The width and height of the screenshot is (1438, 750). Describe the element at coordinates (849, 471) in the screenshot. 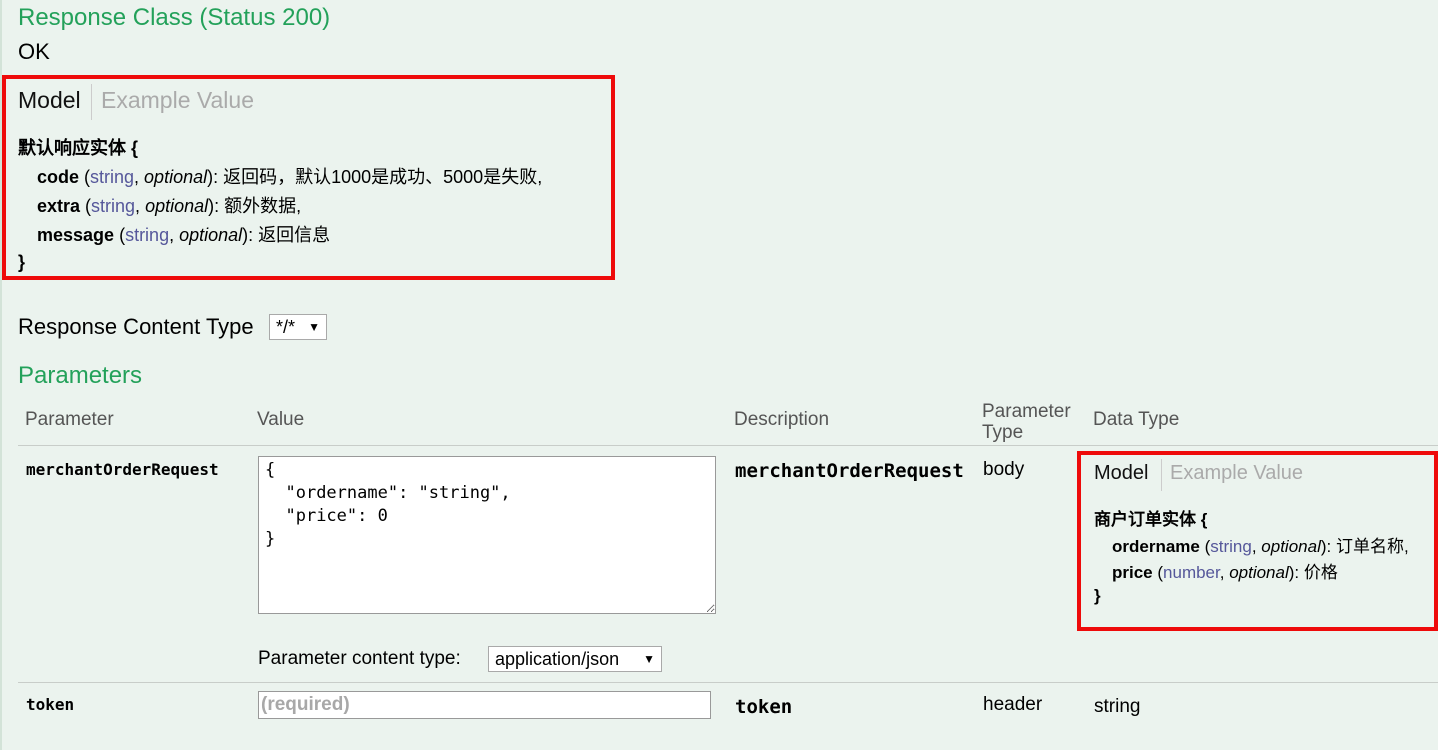

I see `param-description-merchantorderrequest: merchantOrderRequest` at that location.